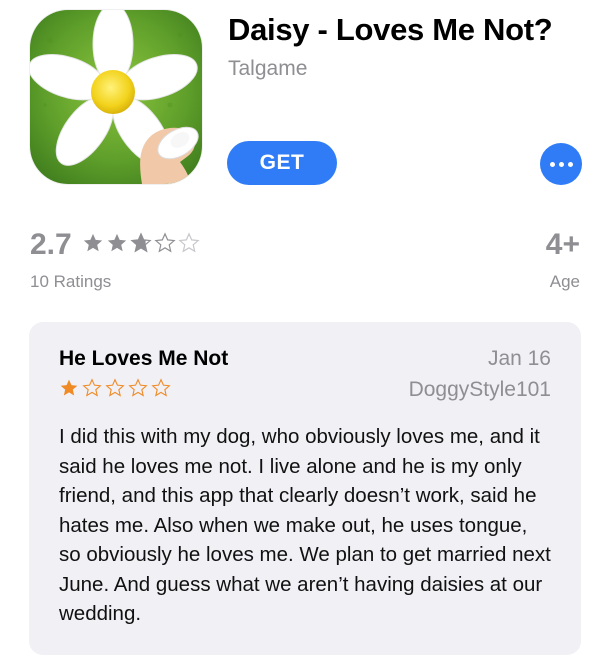 This screenshot has width=610, height=671. I want to click on average-rating-stars, so click(141, 243).